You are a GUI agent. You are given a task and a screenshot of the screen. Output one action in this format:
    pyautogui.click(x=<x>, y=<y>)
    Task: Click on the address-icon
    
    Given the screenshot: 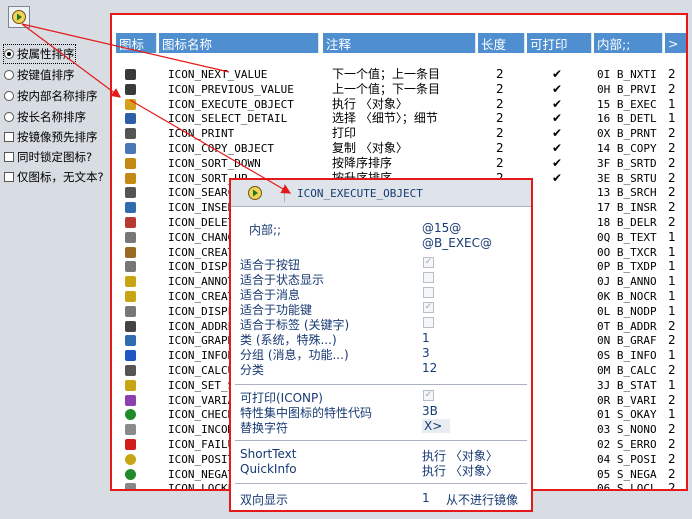 What is the action you would take?
    pyautogui.click(x=135, y=326)
    